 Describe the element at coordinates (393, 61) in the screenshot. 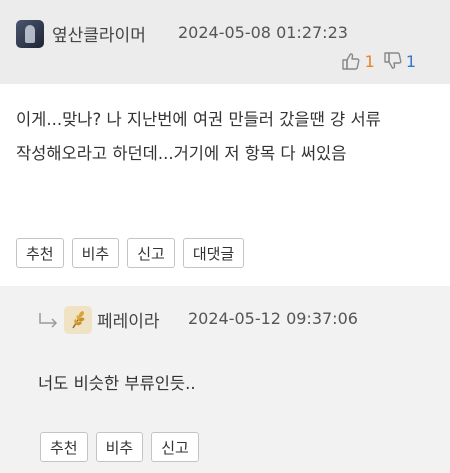

I see `thumbs-down-icon` at that location.